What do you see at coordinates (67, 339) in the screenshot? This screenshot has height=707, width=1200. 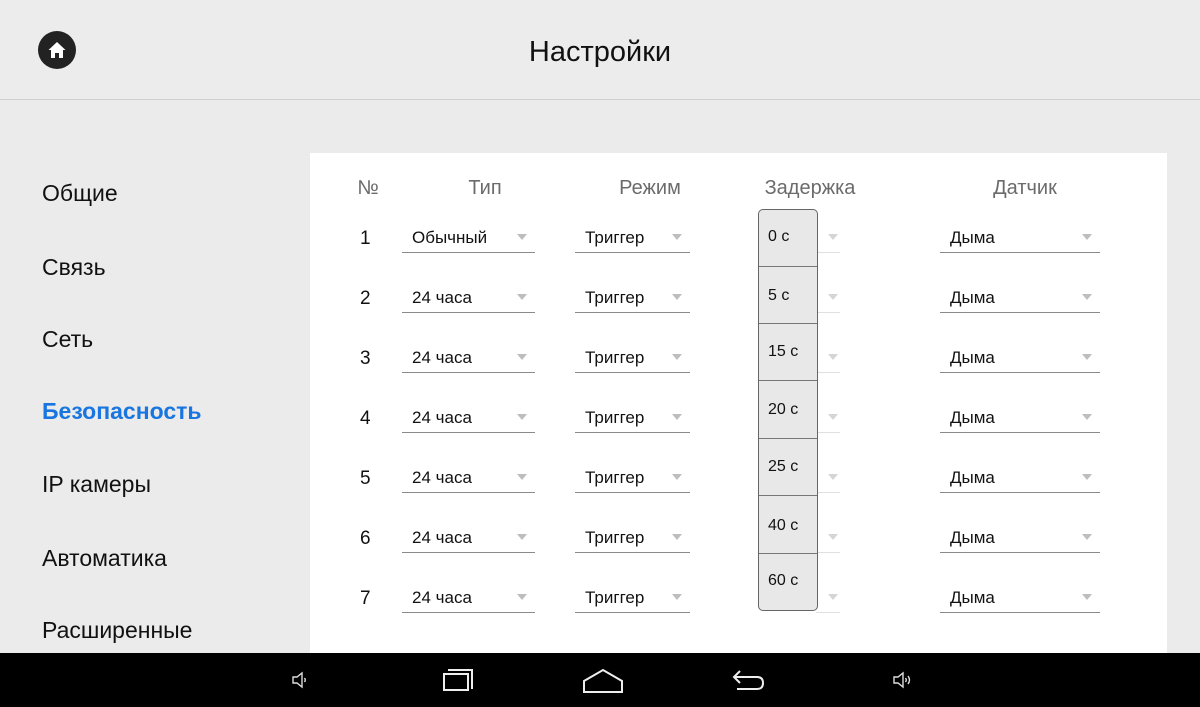 I see `sidebar-item-network: Сеть` at bounding box center [67, 339].